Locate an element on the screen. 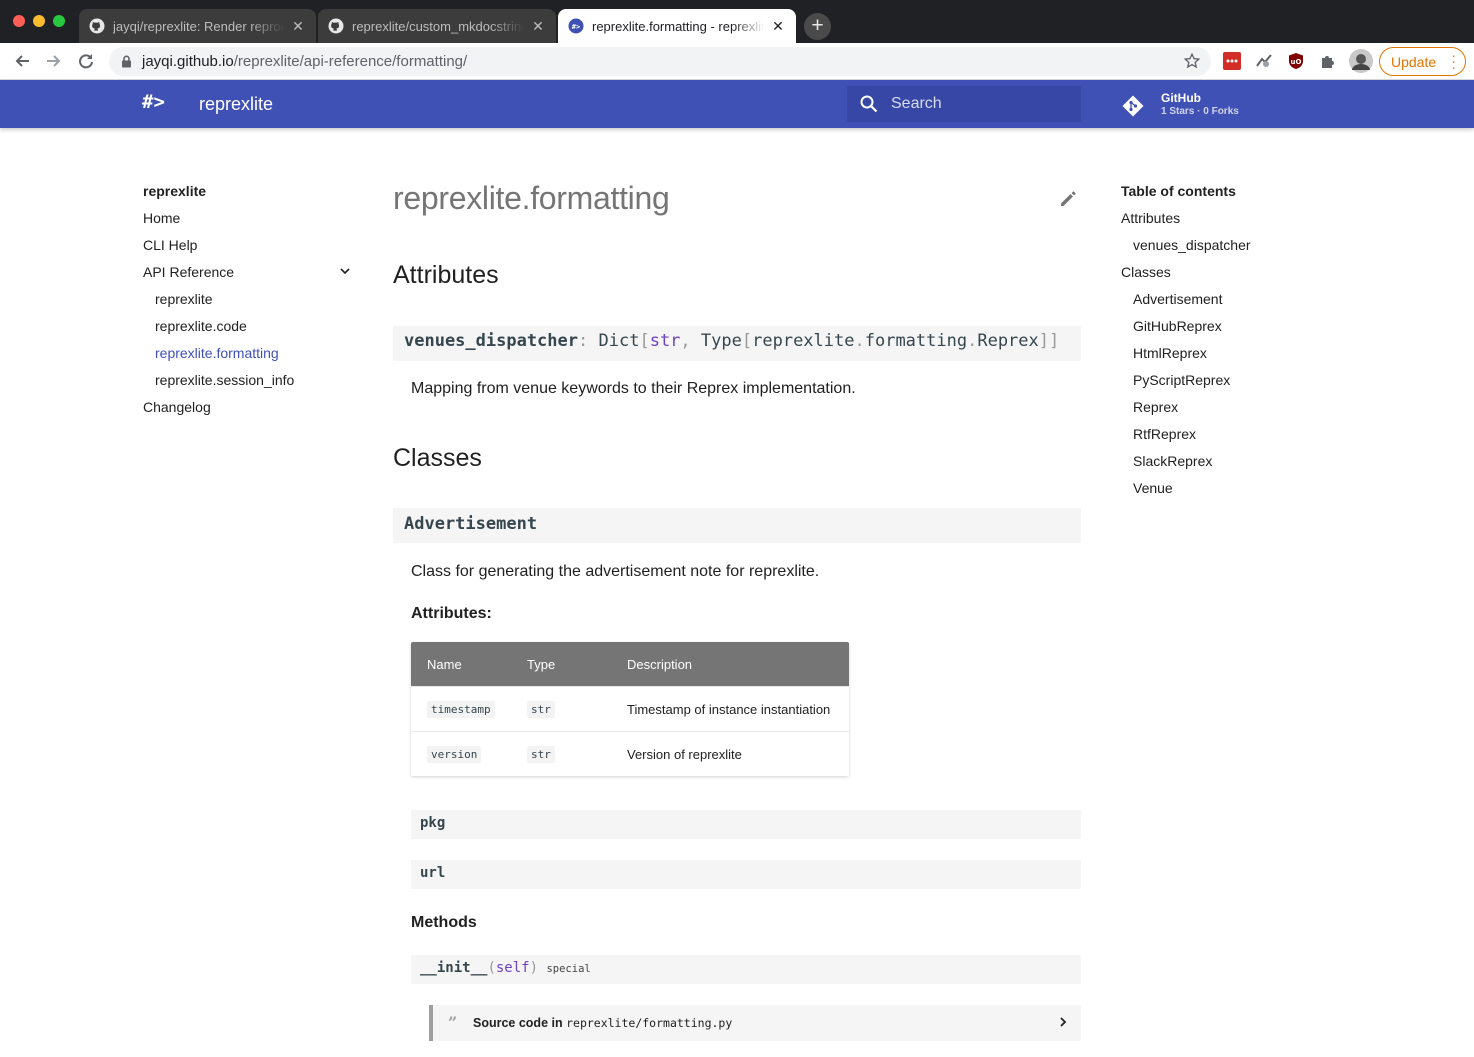 This screenshot has height=1057, width=1474. site-logo: #> is located at coordinates (153, 102).